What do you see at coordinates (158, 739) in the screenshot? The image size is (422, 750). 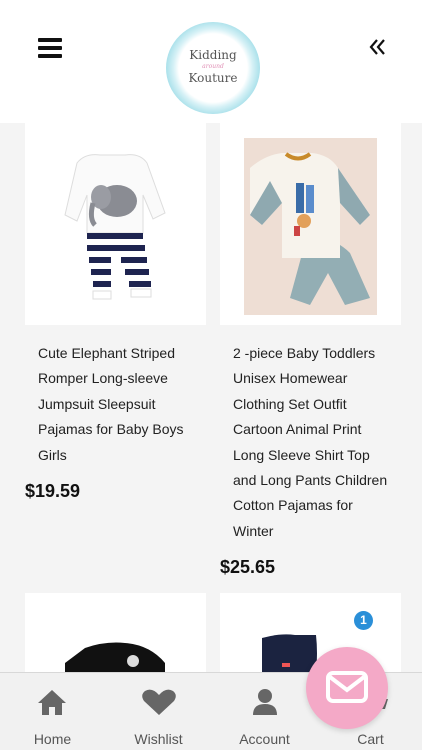 I see `nav-wishlist-label: Wishlist` at bounding box center [158, 739].